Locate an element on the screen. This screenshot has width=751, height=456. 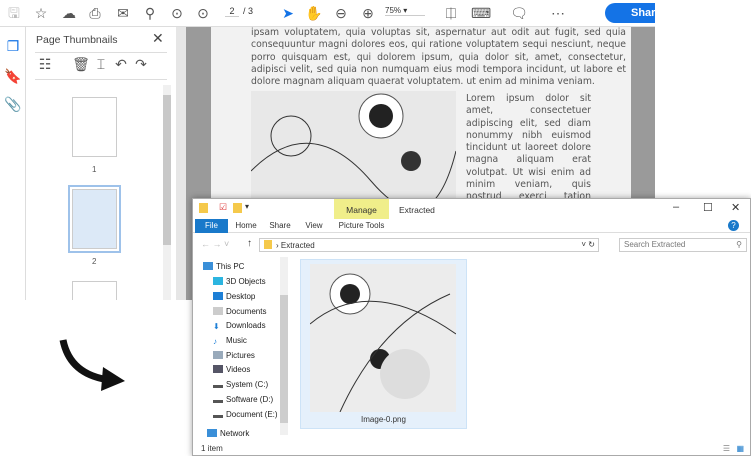
star-icon: ☆ is located at coordinates (41, 13).